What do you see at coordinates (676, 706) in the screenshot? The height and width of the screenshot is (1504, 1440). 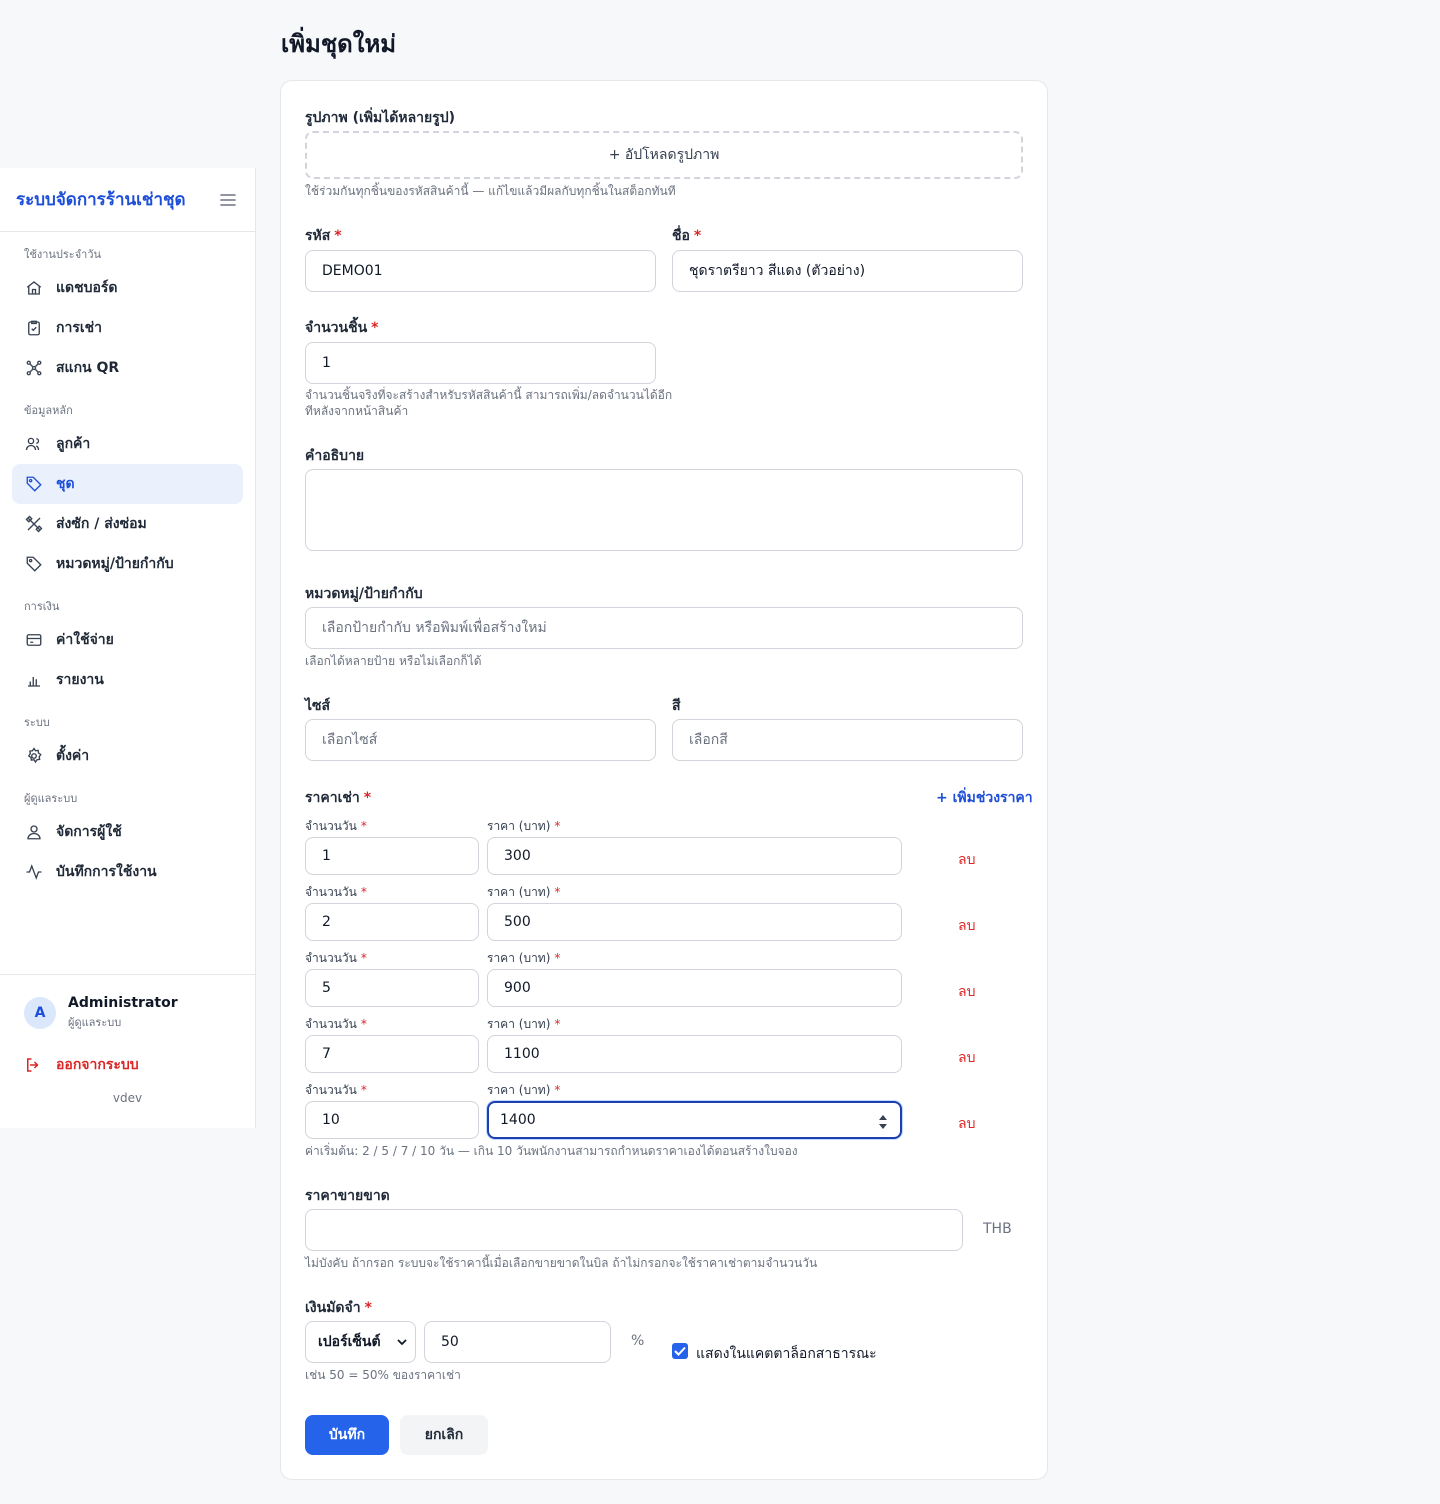 I see `color-label: สี` at bounding box center [676, 706].